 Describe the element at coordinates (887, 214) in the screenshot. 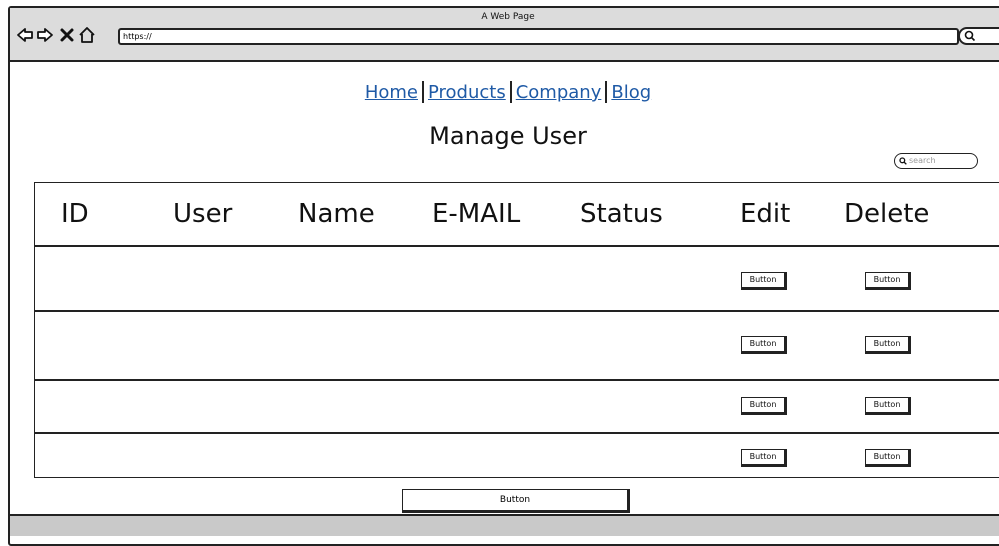

I see `column-header-delete: Delete` at that location.